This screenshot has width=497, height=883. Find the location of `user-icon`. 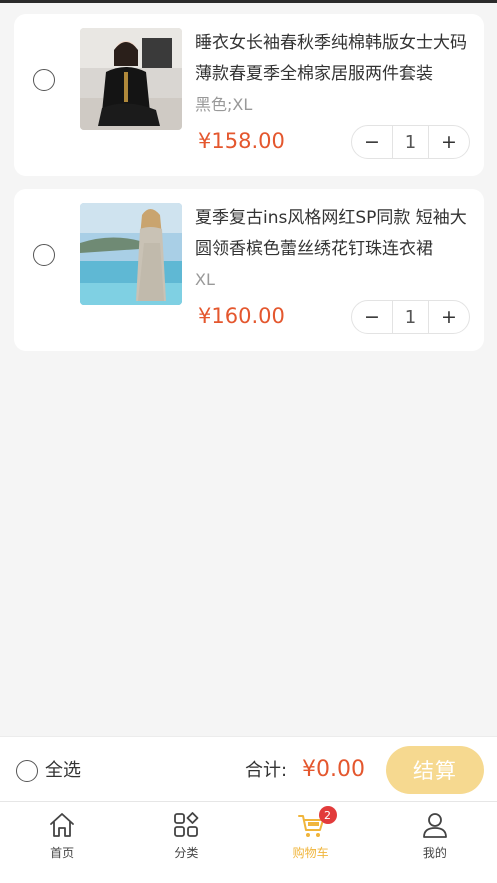

user-icon is located at coordinates (435, 825).